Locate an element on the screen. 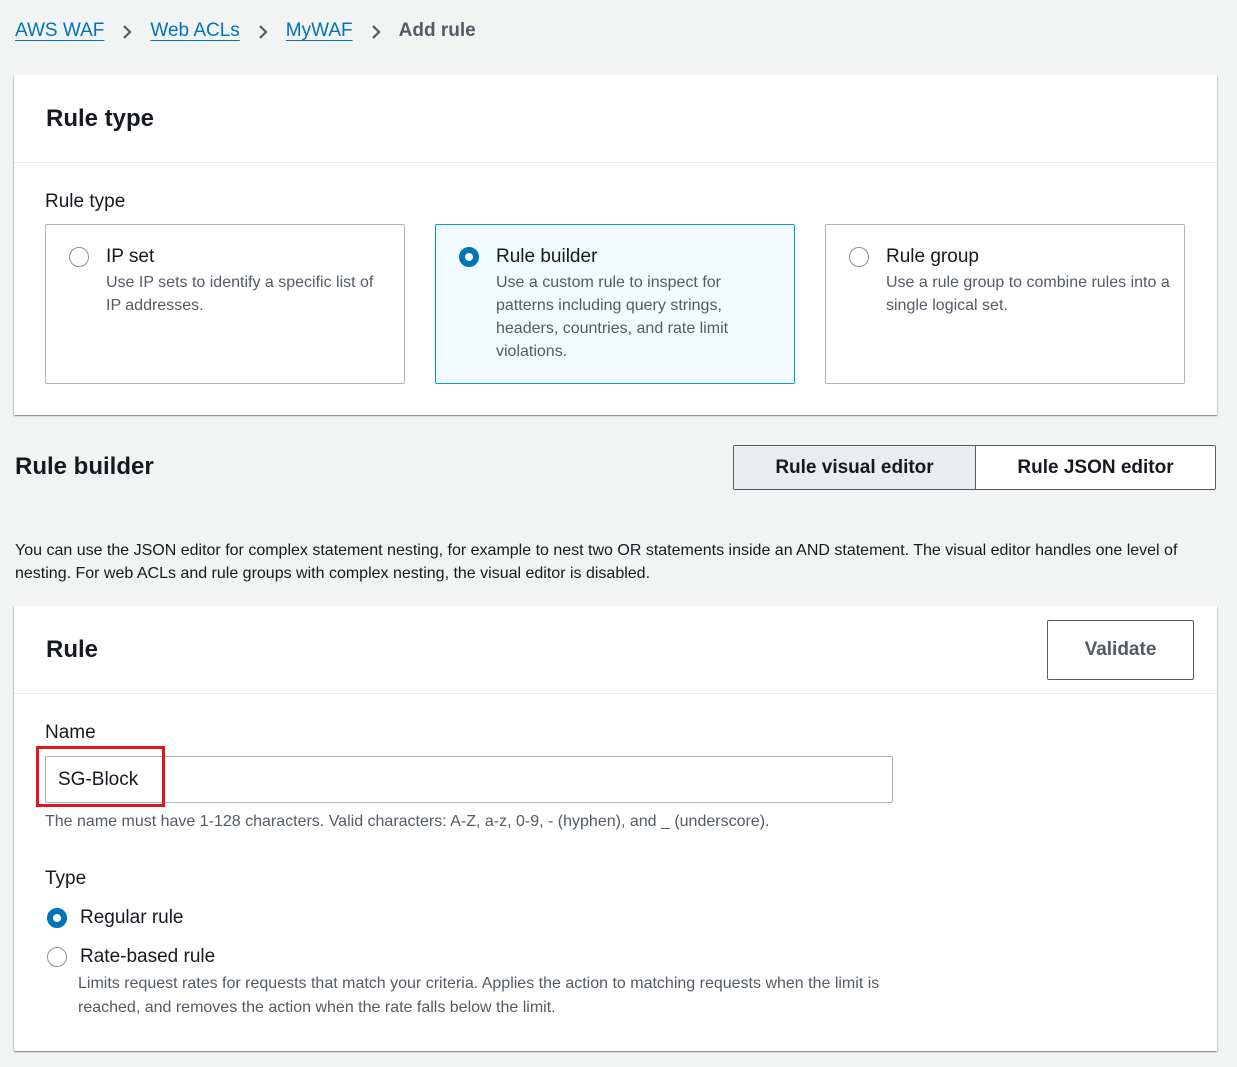 The image size is (1237, 1067). tab-rule-visual-editor: Rule visual editor is located at coordinates (855, 467).